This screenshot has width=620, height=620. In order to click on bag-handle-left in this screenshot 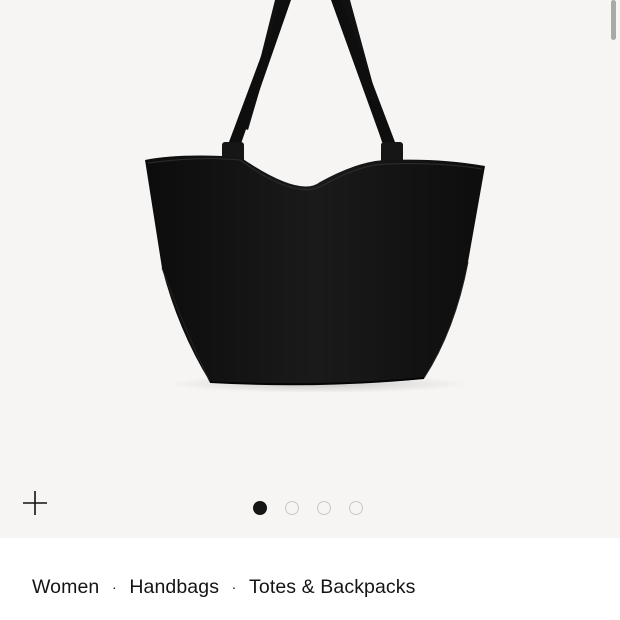, I will do `click(258, 79)`.